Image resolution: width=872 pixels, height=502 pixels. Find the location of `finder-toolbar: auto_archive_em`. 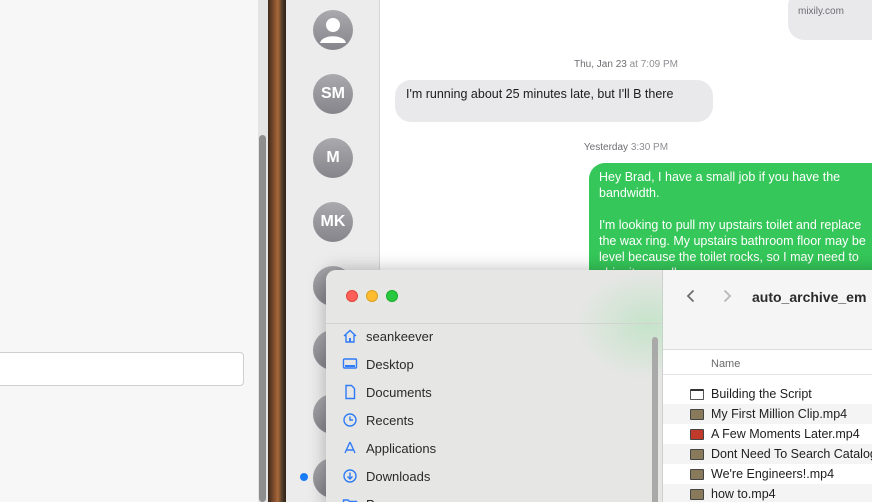

finder-toolbar: auto_archive_em is located at coordinates (767, 310).